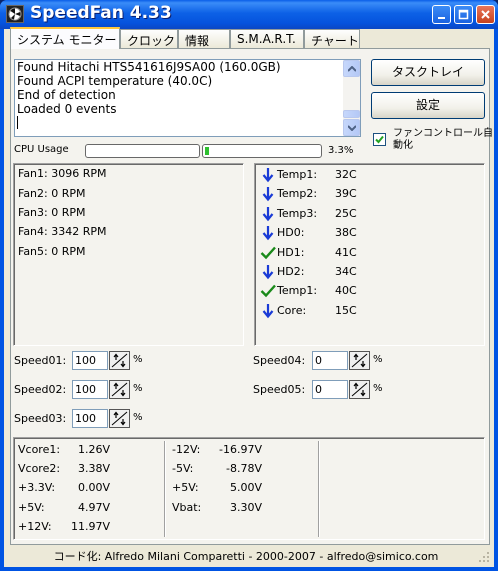 Image resolution: width=498 pixels, height=571 pixels. I want to click on speed-label: Speed03:, so click(40, 418).